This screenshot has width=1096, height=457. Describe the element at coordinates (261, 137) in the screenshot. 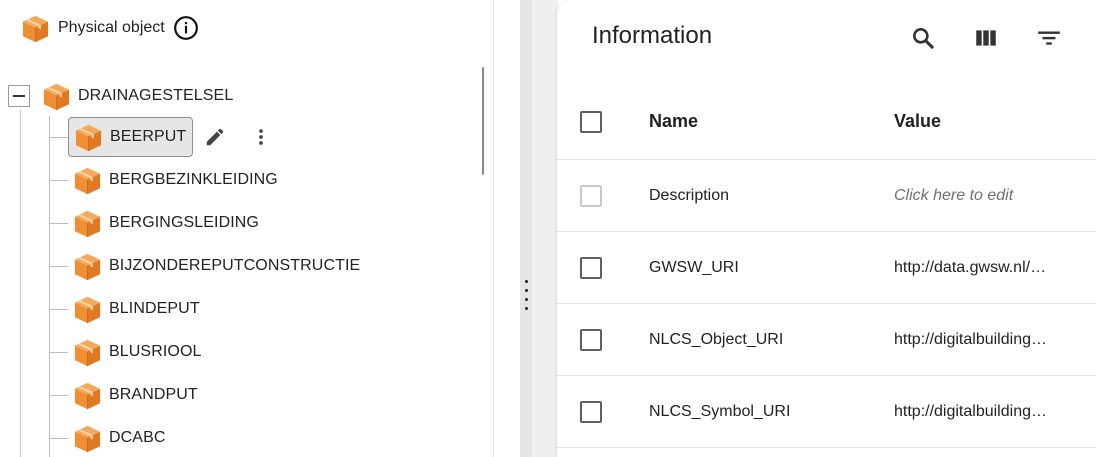

I see `more-vert-icon` at that location.